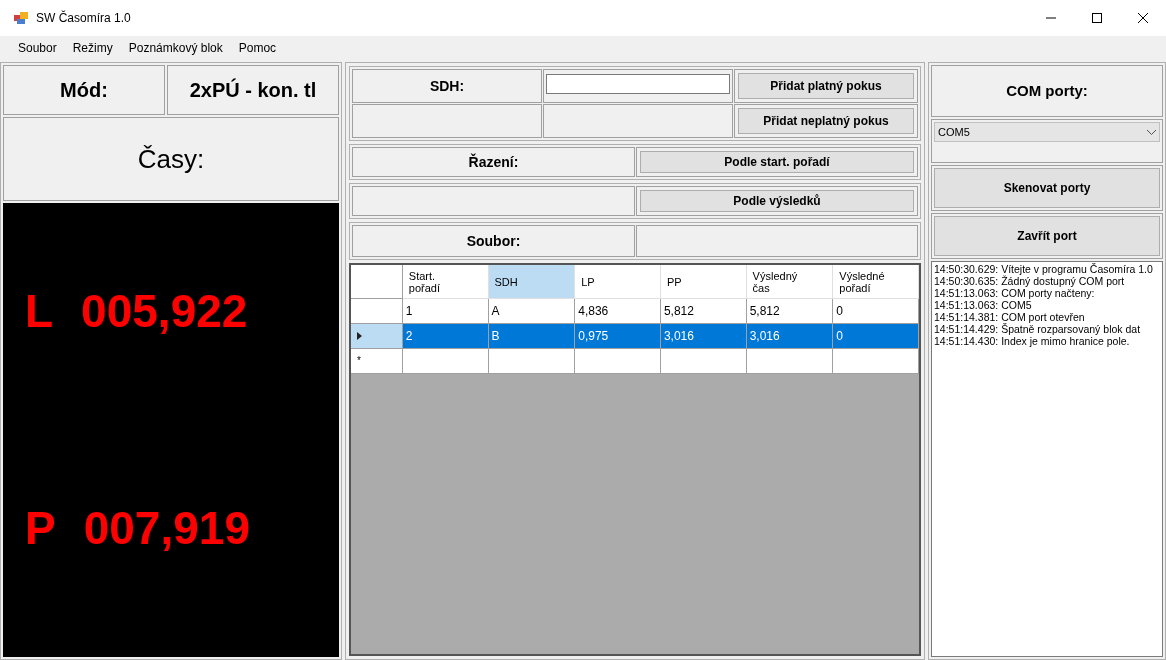  What do you see at coordinates (1047, 236) in the screenshot?
I see `close-port-button: Zavřít port` at bounding box center [1047, 236].